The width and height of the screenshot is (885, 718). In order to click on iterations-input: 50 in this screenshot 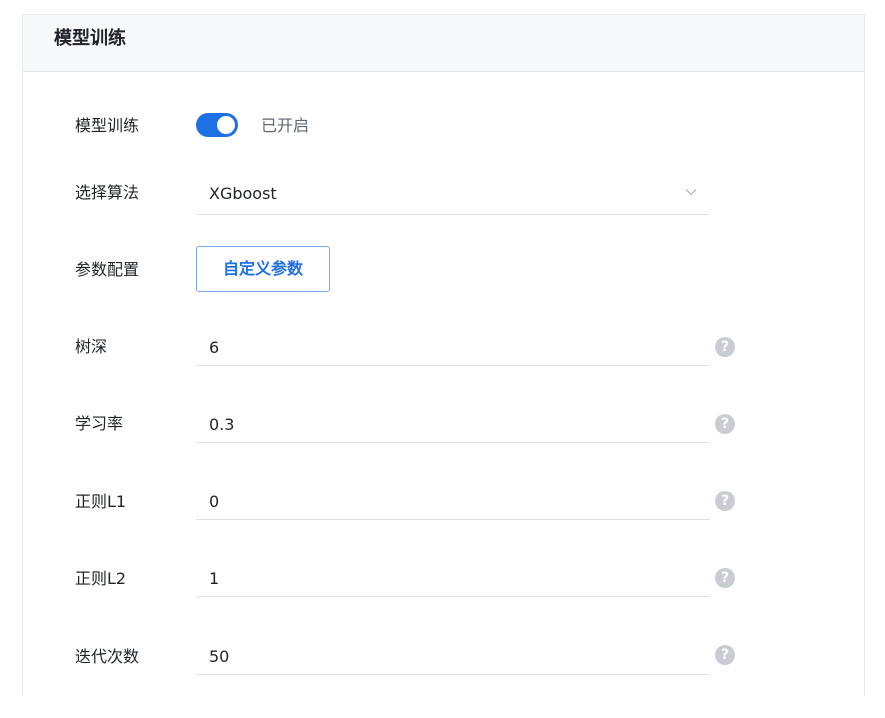, I will do `click(453, 657)`.